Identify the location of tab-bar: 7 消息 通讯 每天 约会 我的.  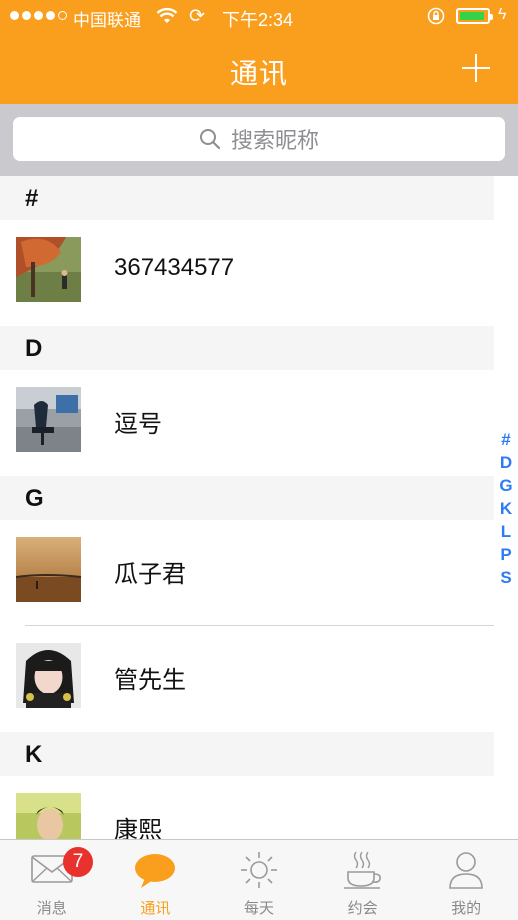
(259, 879).